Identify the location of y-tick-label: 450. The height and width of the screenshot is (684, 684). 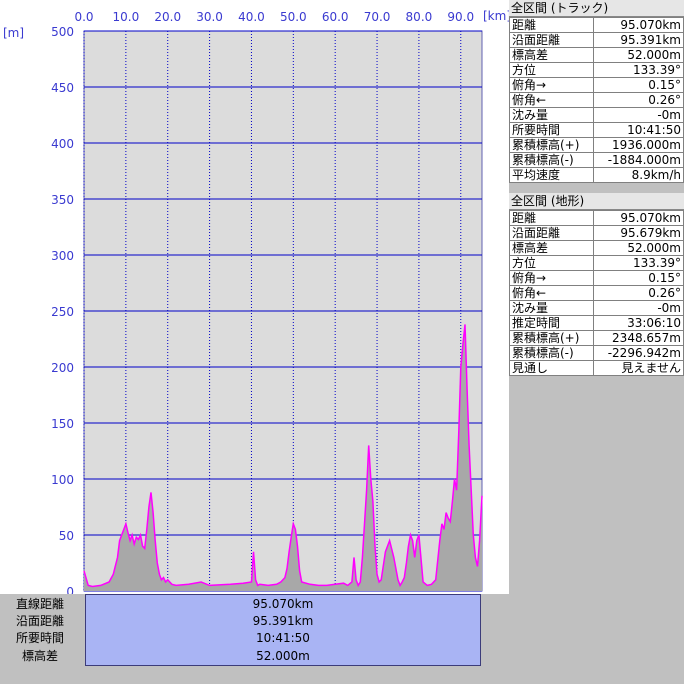
(62, 88).